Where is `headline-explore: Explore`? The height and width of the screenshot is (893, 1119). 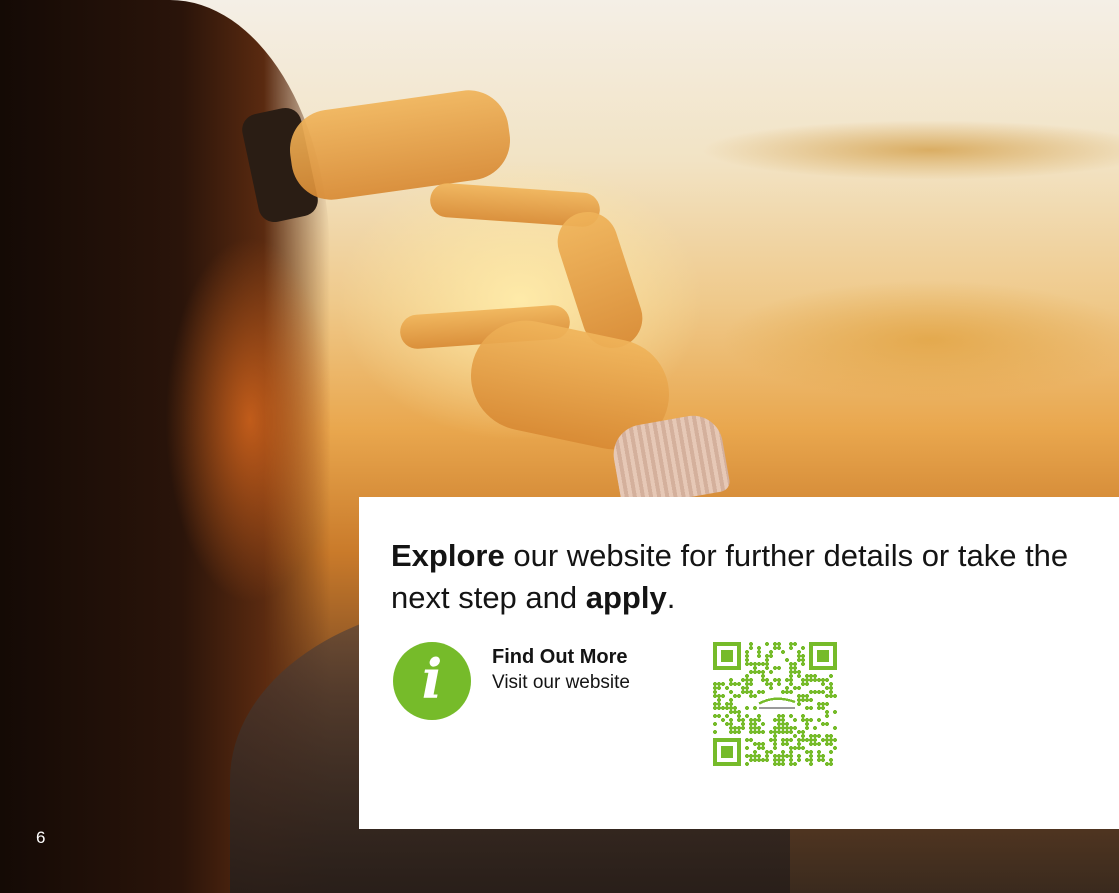
headline-explore: Explore is located at coordinates (448, 555).